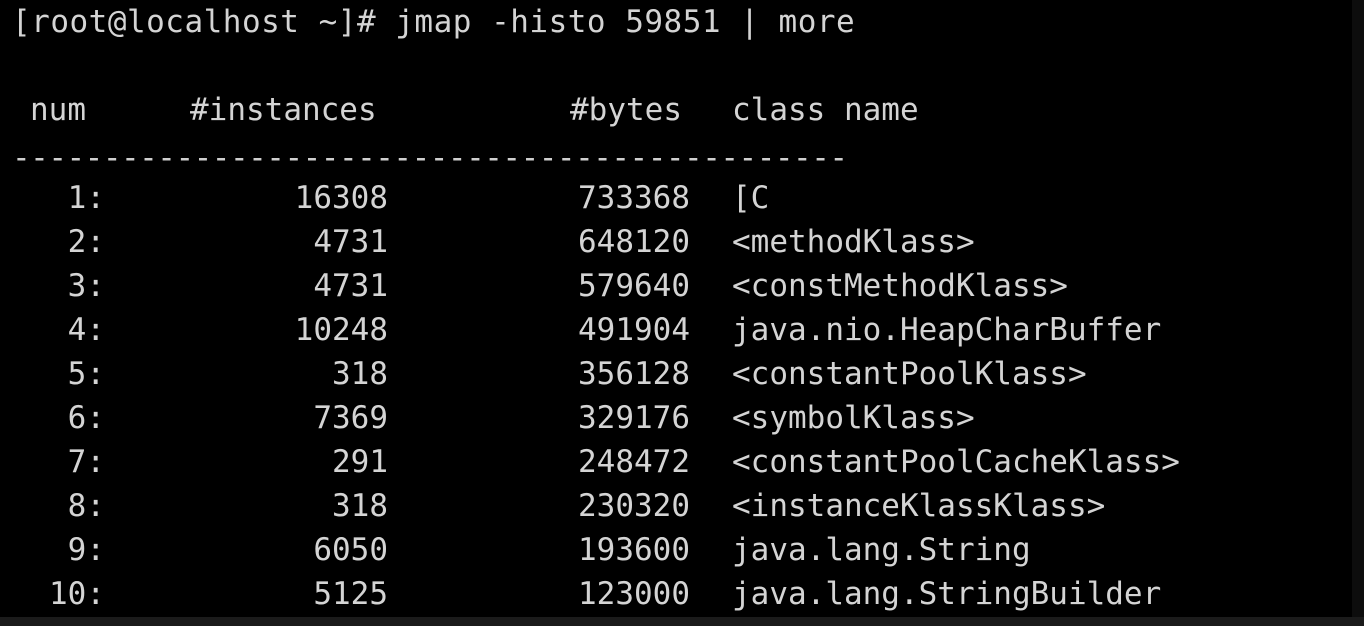 The width and height of the screenshot is (1364, 626). Describe the element at coordinates (283, 110) in the screenshot. I see `header-instances: #instances` at that location.